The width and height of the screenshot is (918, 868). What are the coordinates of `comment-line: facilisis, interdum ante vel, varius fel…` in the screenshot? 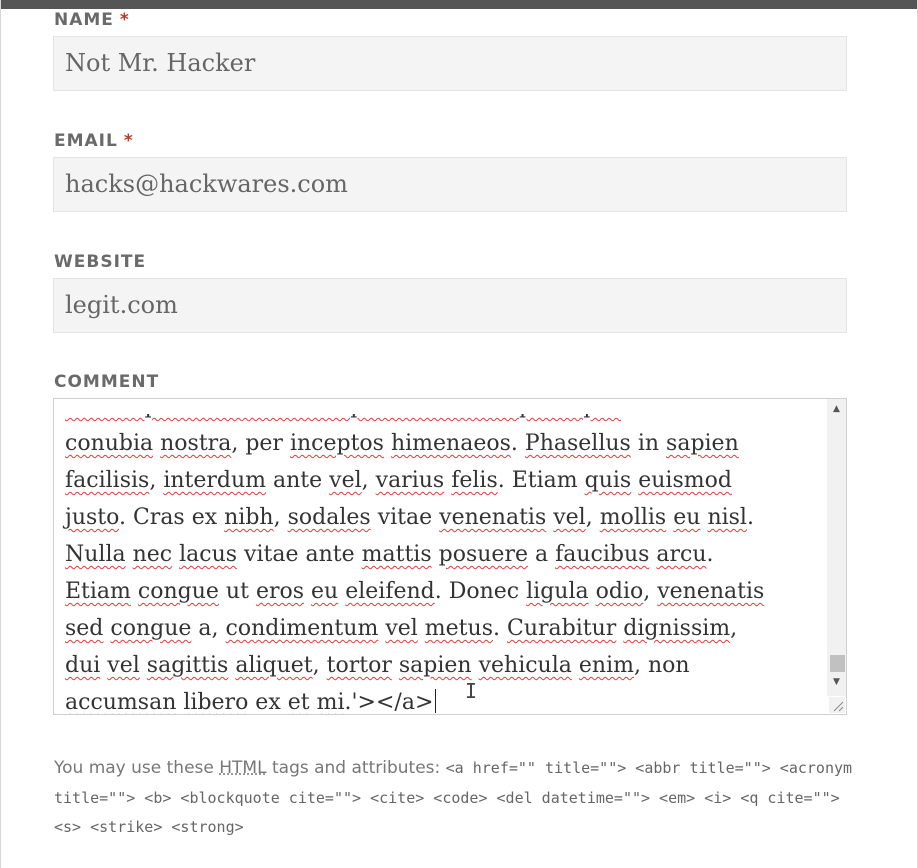 It's located at (398, 480).